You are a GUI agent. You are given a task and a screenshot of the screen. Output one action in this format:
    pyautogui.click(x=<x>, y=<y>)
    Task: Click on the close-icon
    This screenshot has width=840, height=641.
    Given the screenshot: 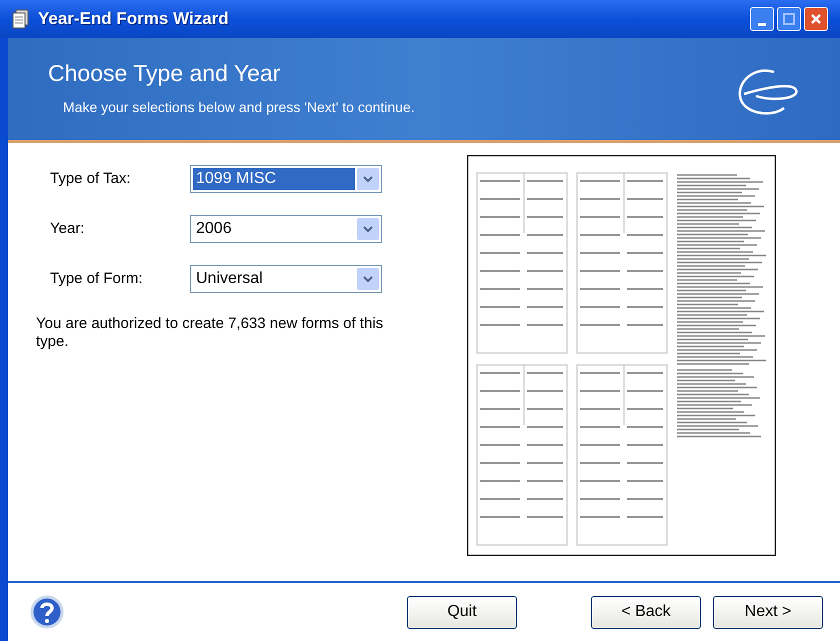 What is the action you would take?
    pyautogui.click(x=816, y=19)
    